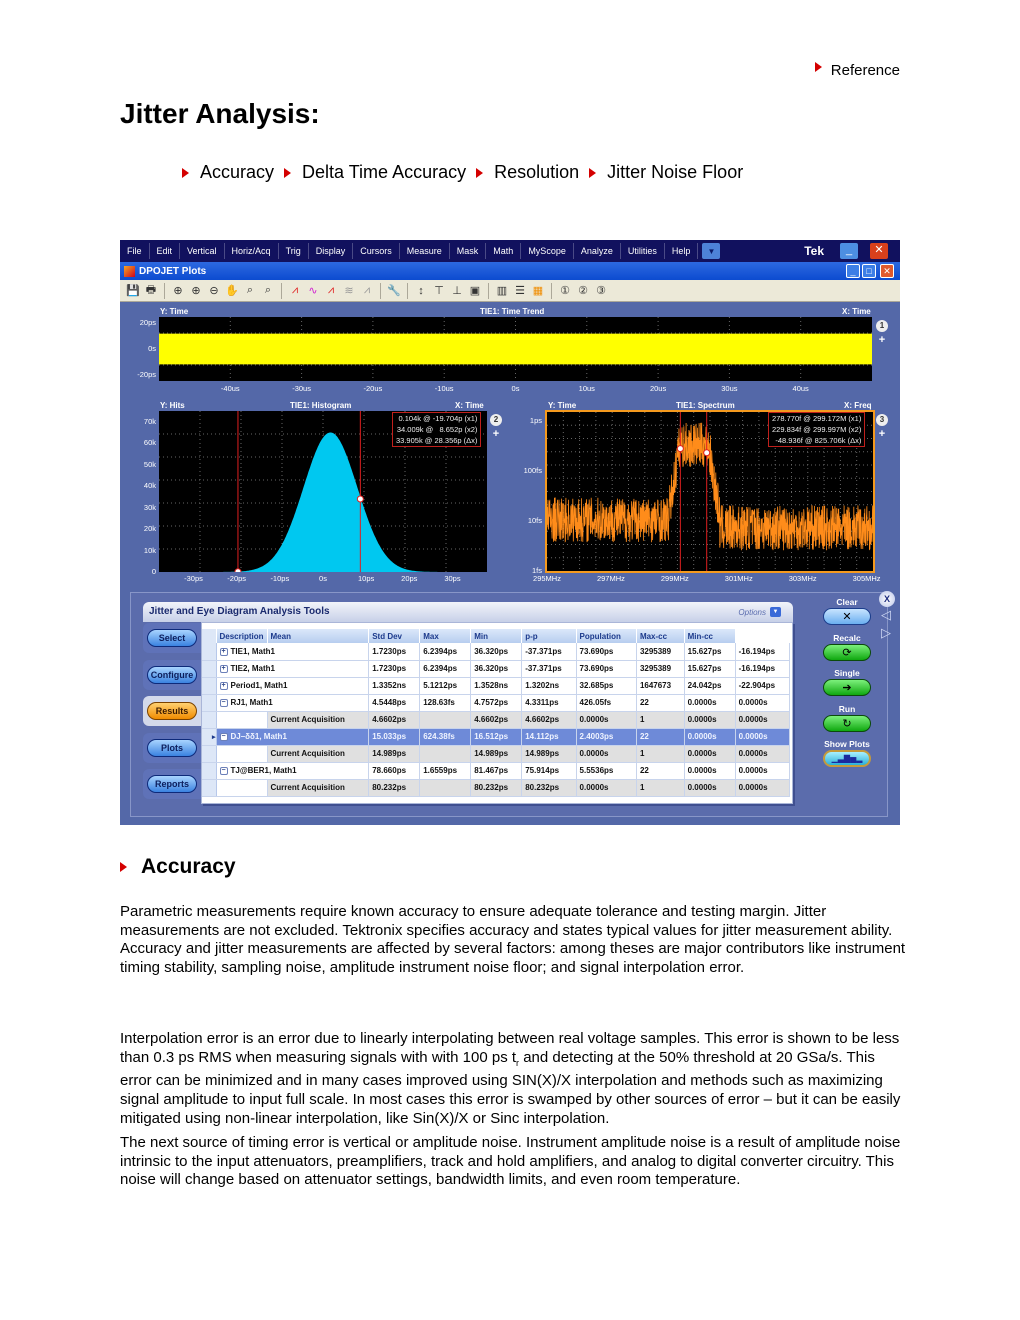 The width and height of the screenshot is (1020, 1320). I want to click on menu-analyze: Analyze, so click(597, 251).